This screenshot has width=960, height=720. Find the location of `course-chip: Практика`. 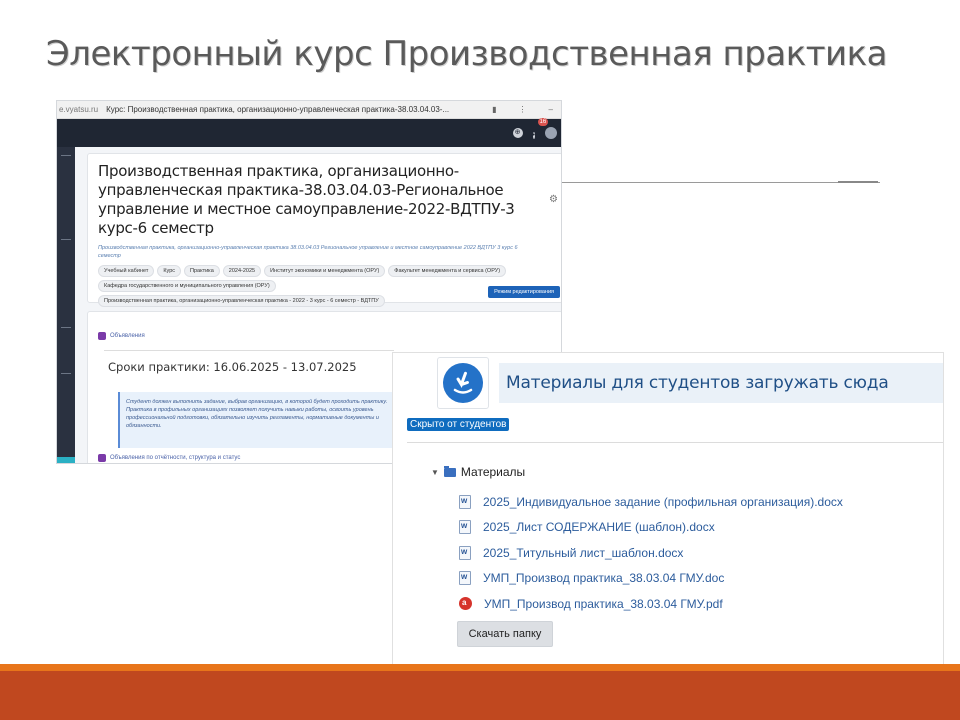

course-chip: Практика is located at coordinates (202, 271).